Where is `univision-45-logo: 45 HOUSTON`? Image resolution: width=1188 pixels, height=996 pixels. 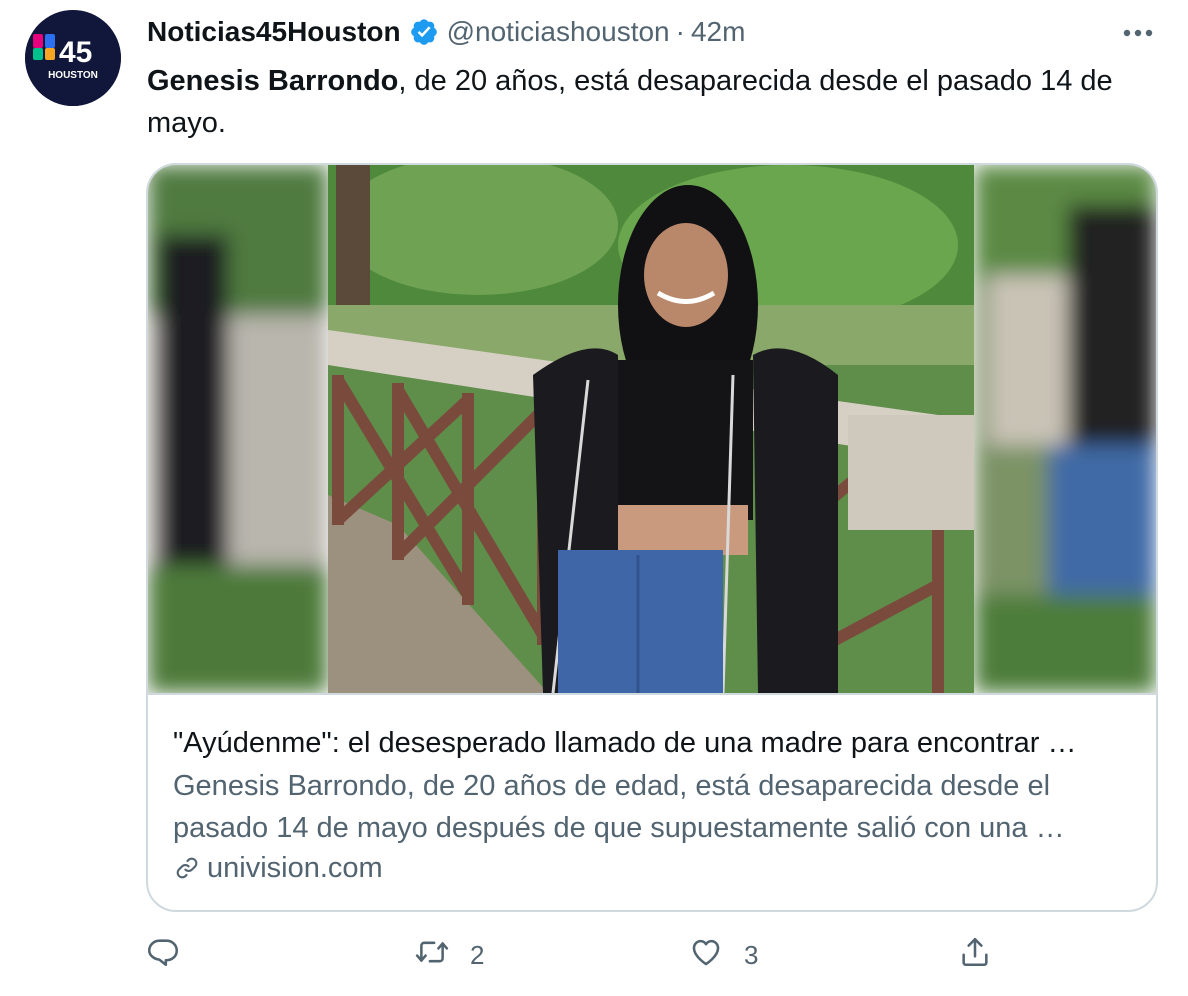 univision-45-logo: 45 HOUSTON is located at coordinates (73, 58).